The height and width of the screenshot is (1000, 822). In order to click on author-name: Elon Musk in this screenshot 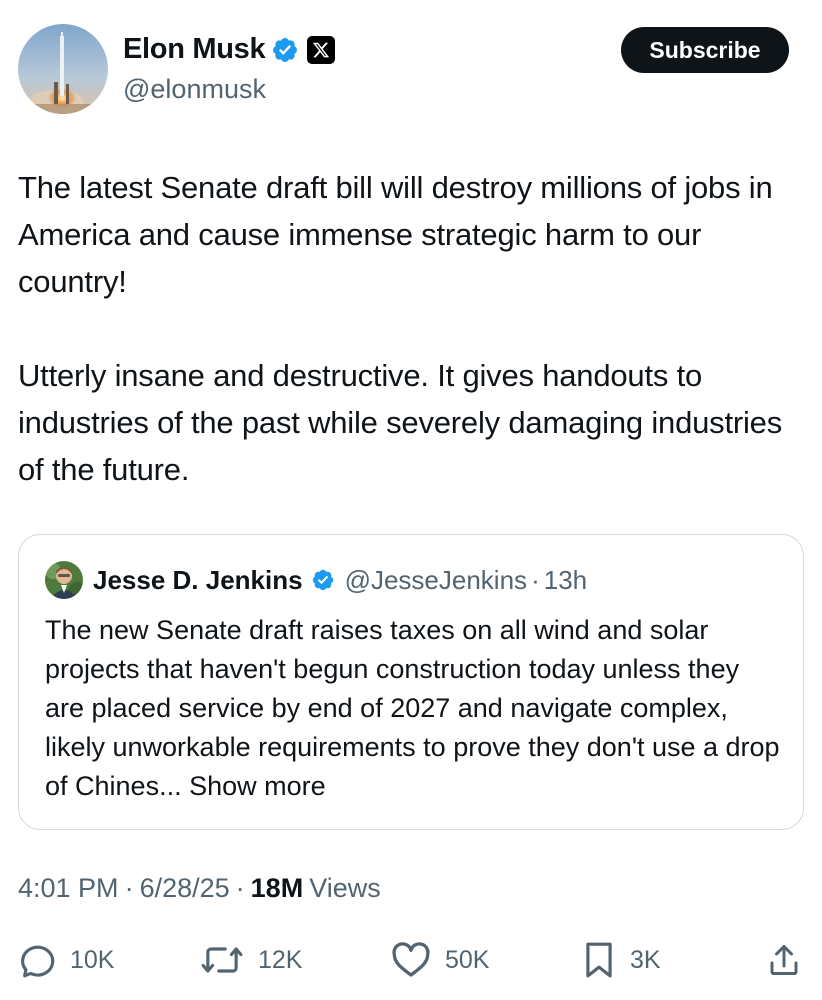, I will do `click(194, 49)`.